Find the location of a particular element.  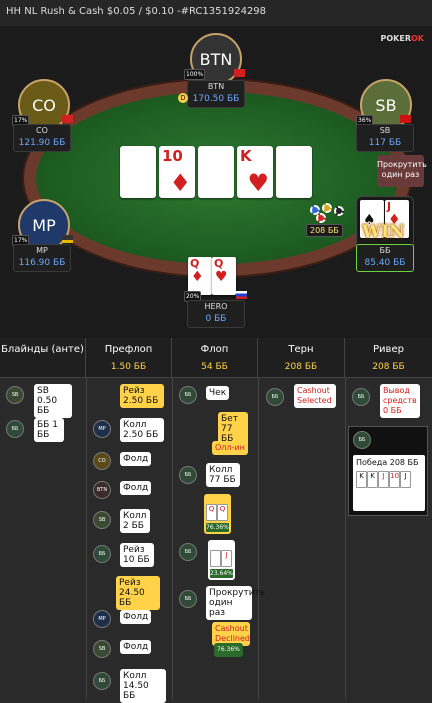

withdraw-bubble: Вывод средств 0 ББ is located at coordinates (400, 401).